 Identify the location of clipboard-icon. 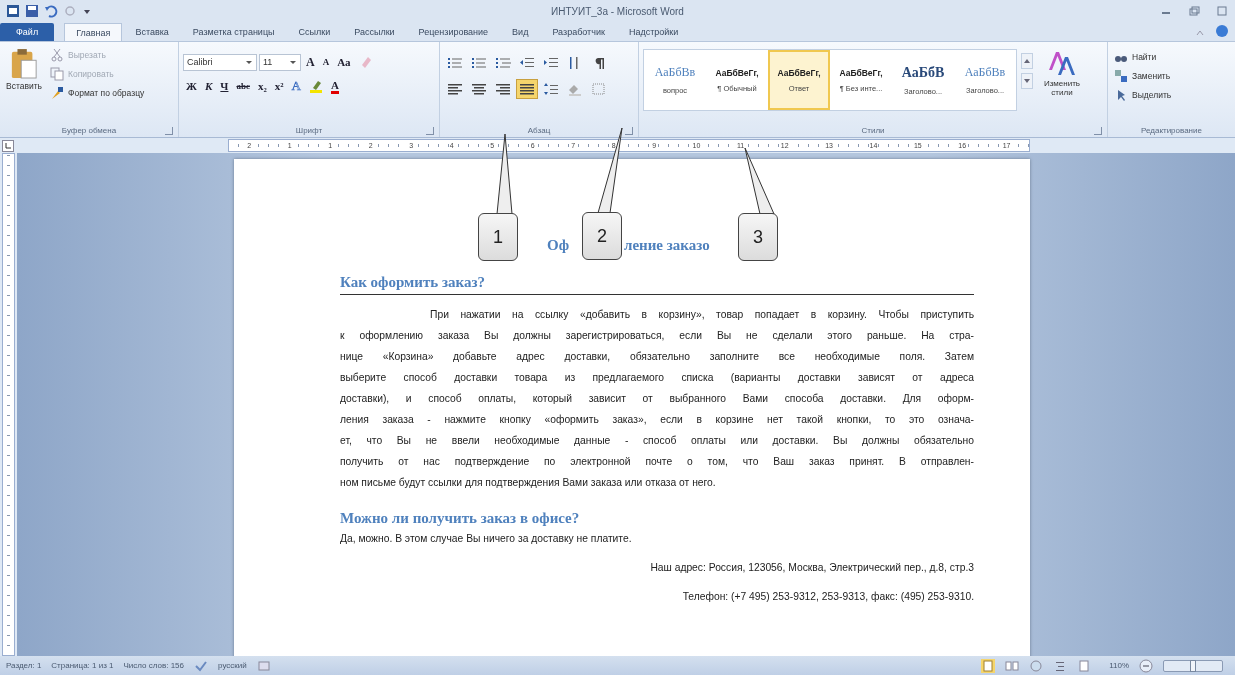
(24, 64).